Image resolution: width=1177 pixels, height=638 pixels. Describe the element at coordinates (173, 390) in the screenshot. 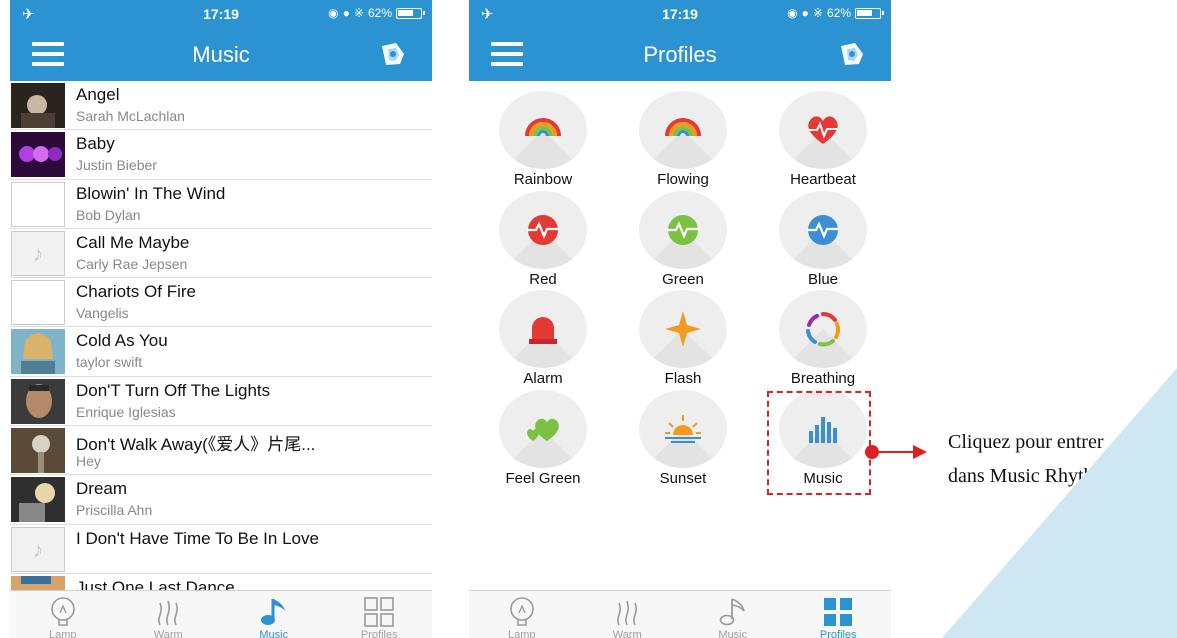

I see `song-title: Don'T Turn Off The Lights` at that location.